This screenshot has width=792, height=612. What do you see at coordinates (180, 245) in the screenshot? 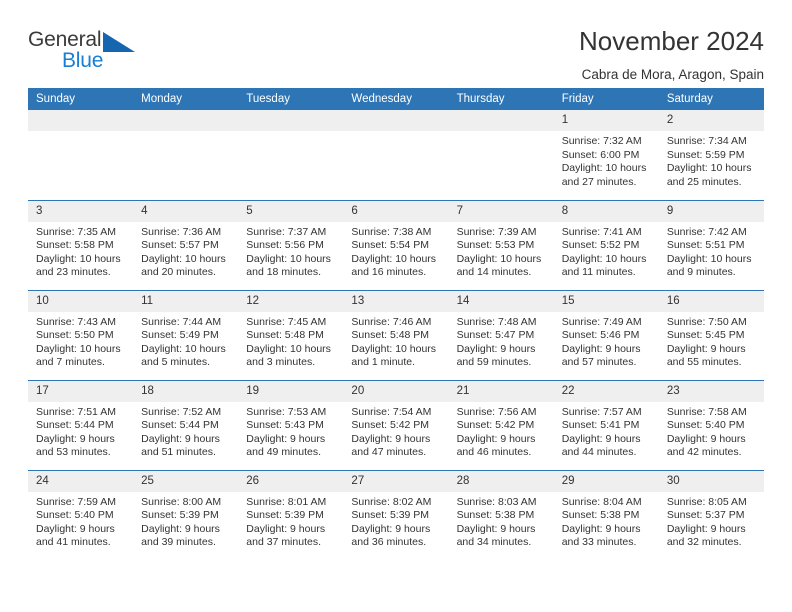
I see `sunset-text: Sunset: 5:57 PM` at bounding box center [180, 245].